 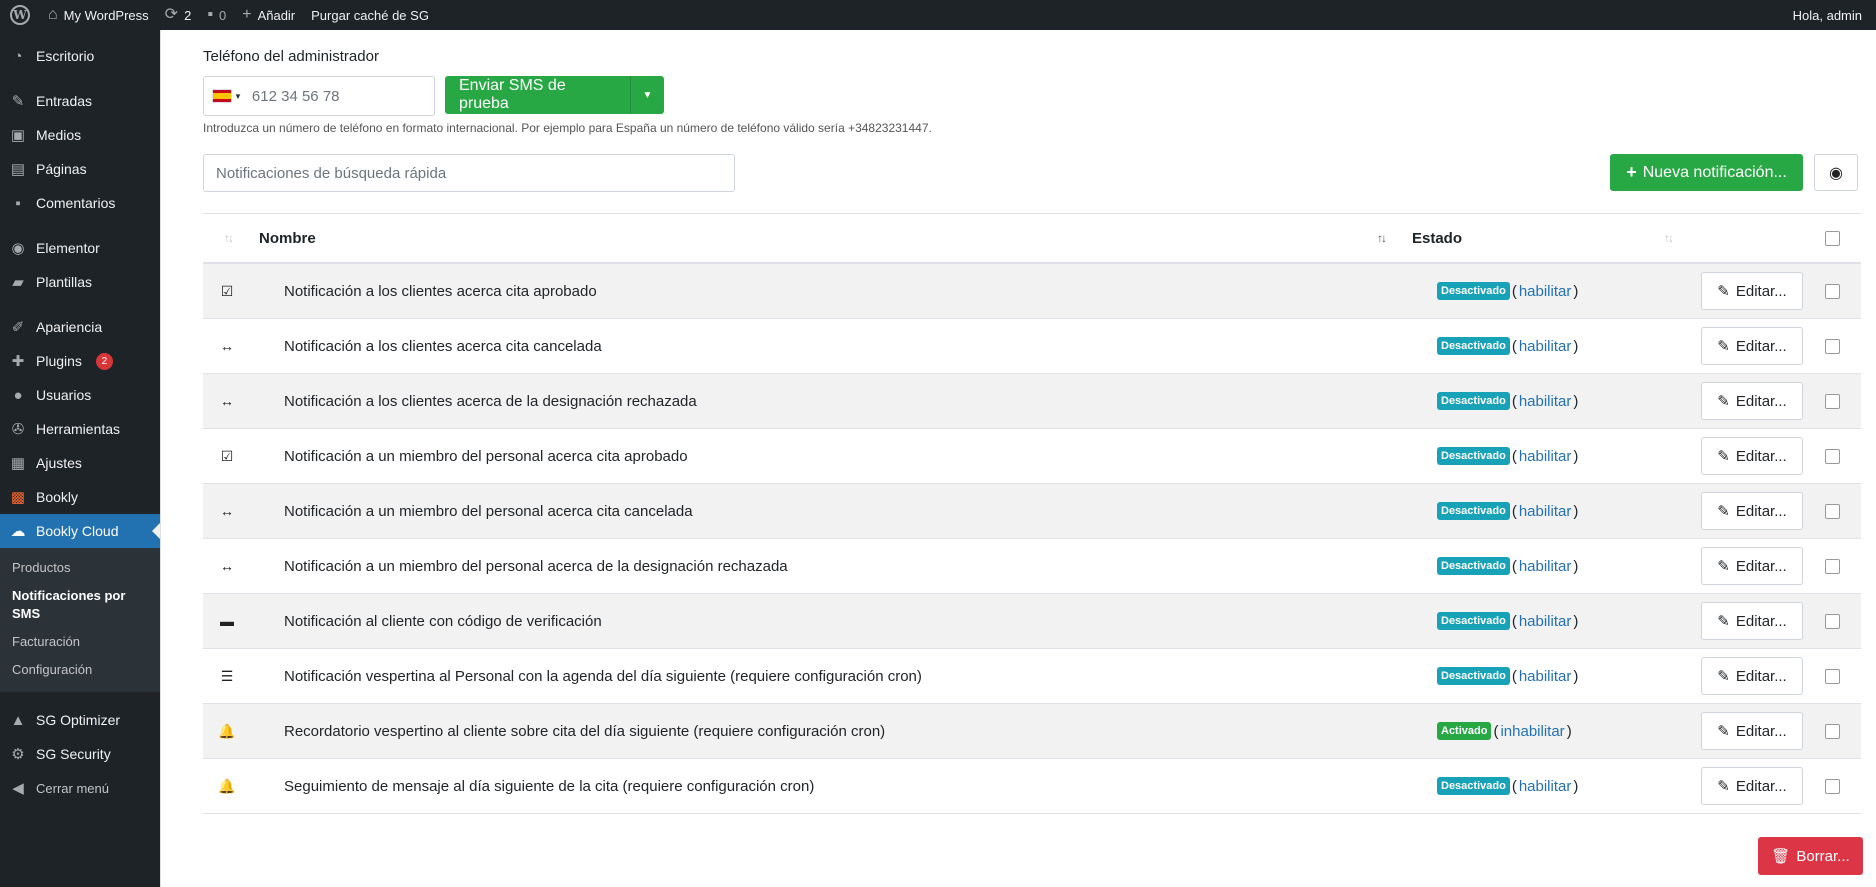 What do you see at coordinates (98, 15) in the screenshot?
I see `site-name-link: ⌂ My WordPress` at bounding box center [98, 15].